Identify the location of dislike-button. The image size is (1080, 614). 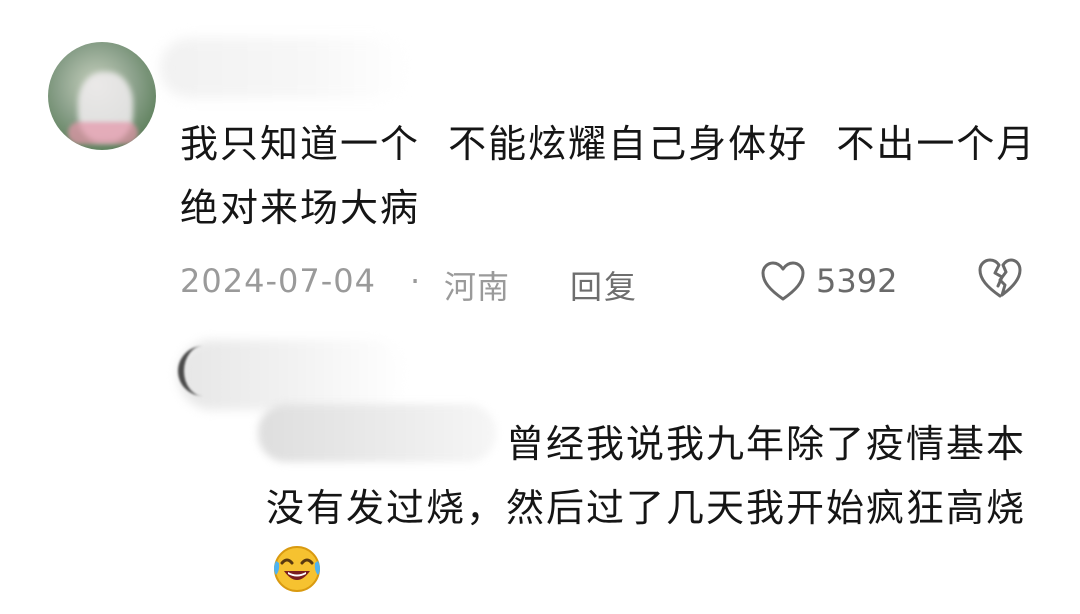
(1001, 281).